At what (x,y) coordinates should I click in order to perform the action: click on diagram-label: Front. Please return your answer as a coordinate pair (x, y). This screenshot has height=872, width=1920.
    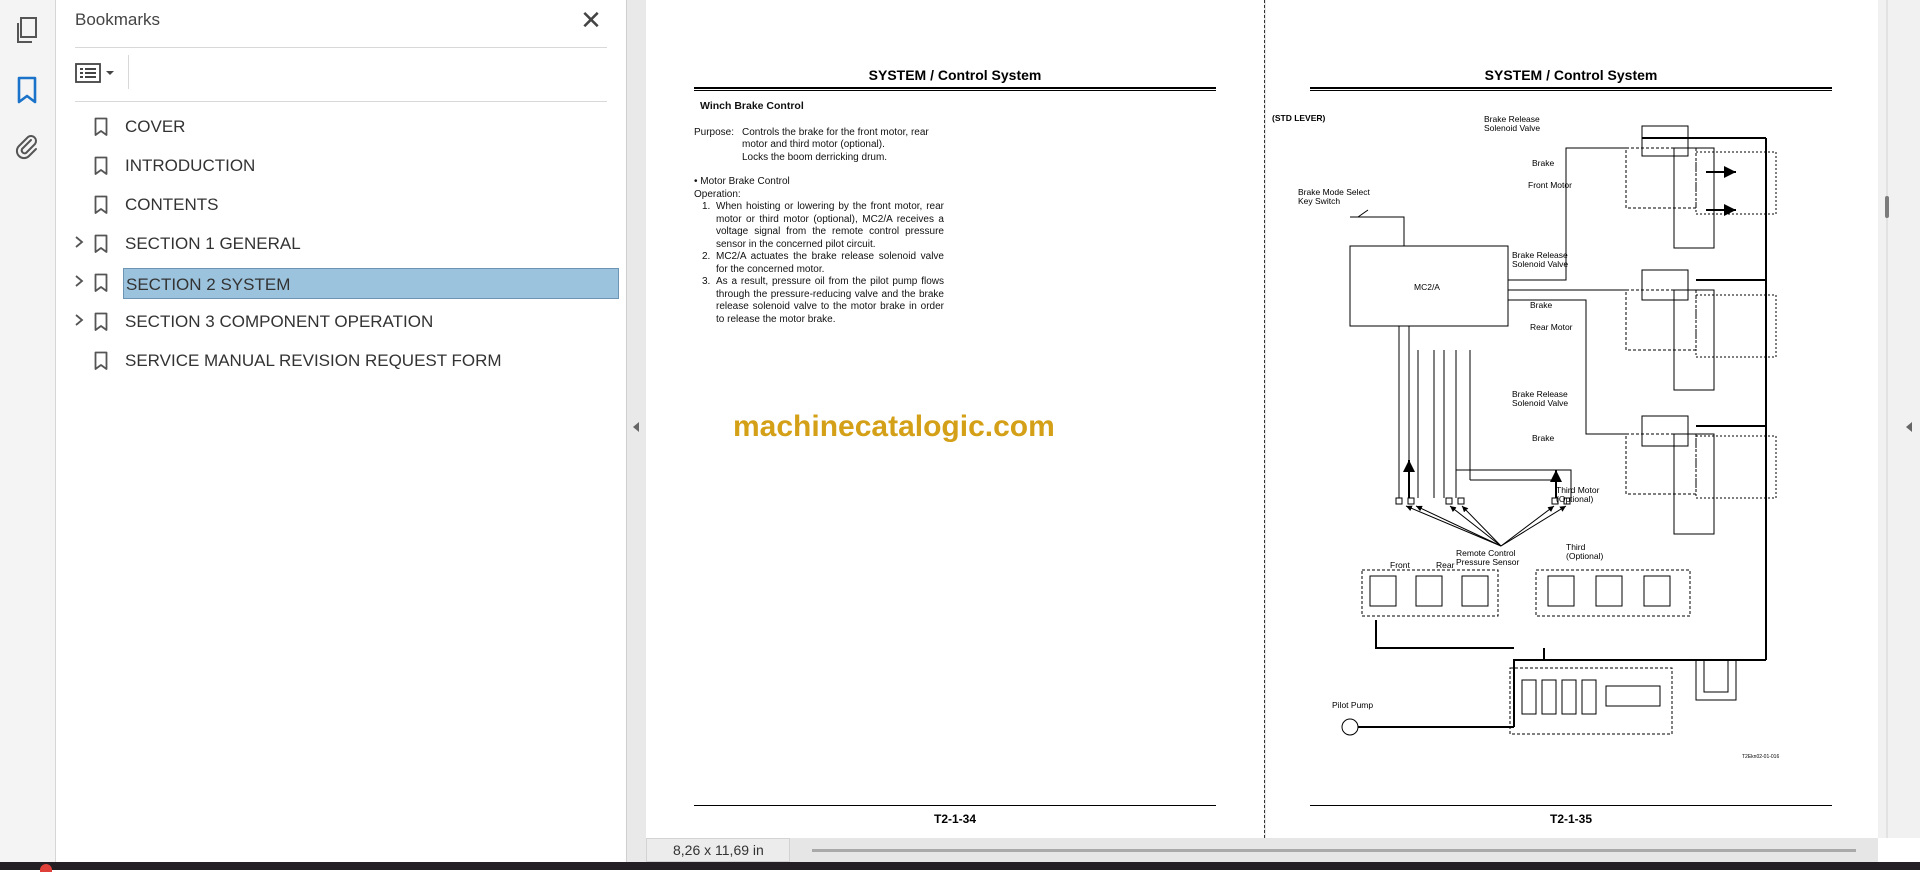
    Looking at the image, I should click on (1400, 565).